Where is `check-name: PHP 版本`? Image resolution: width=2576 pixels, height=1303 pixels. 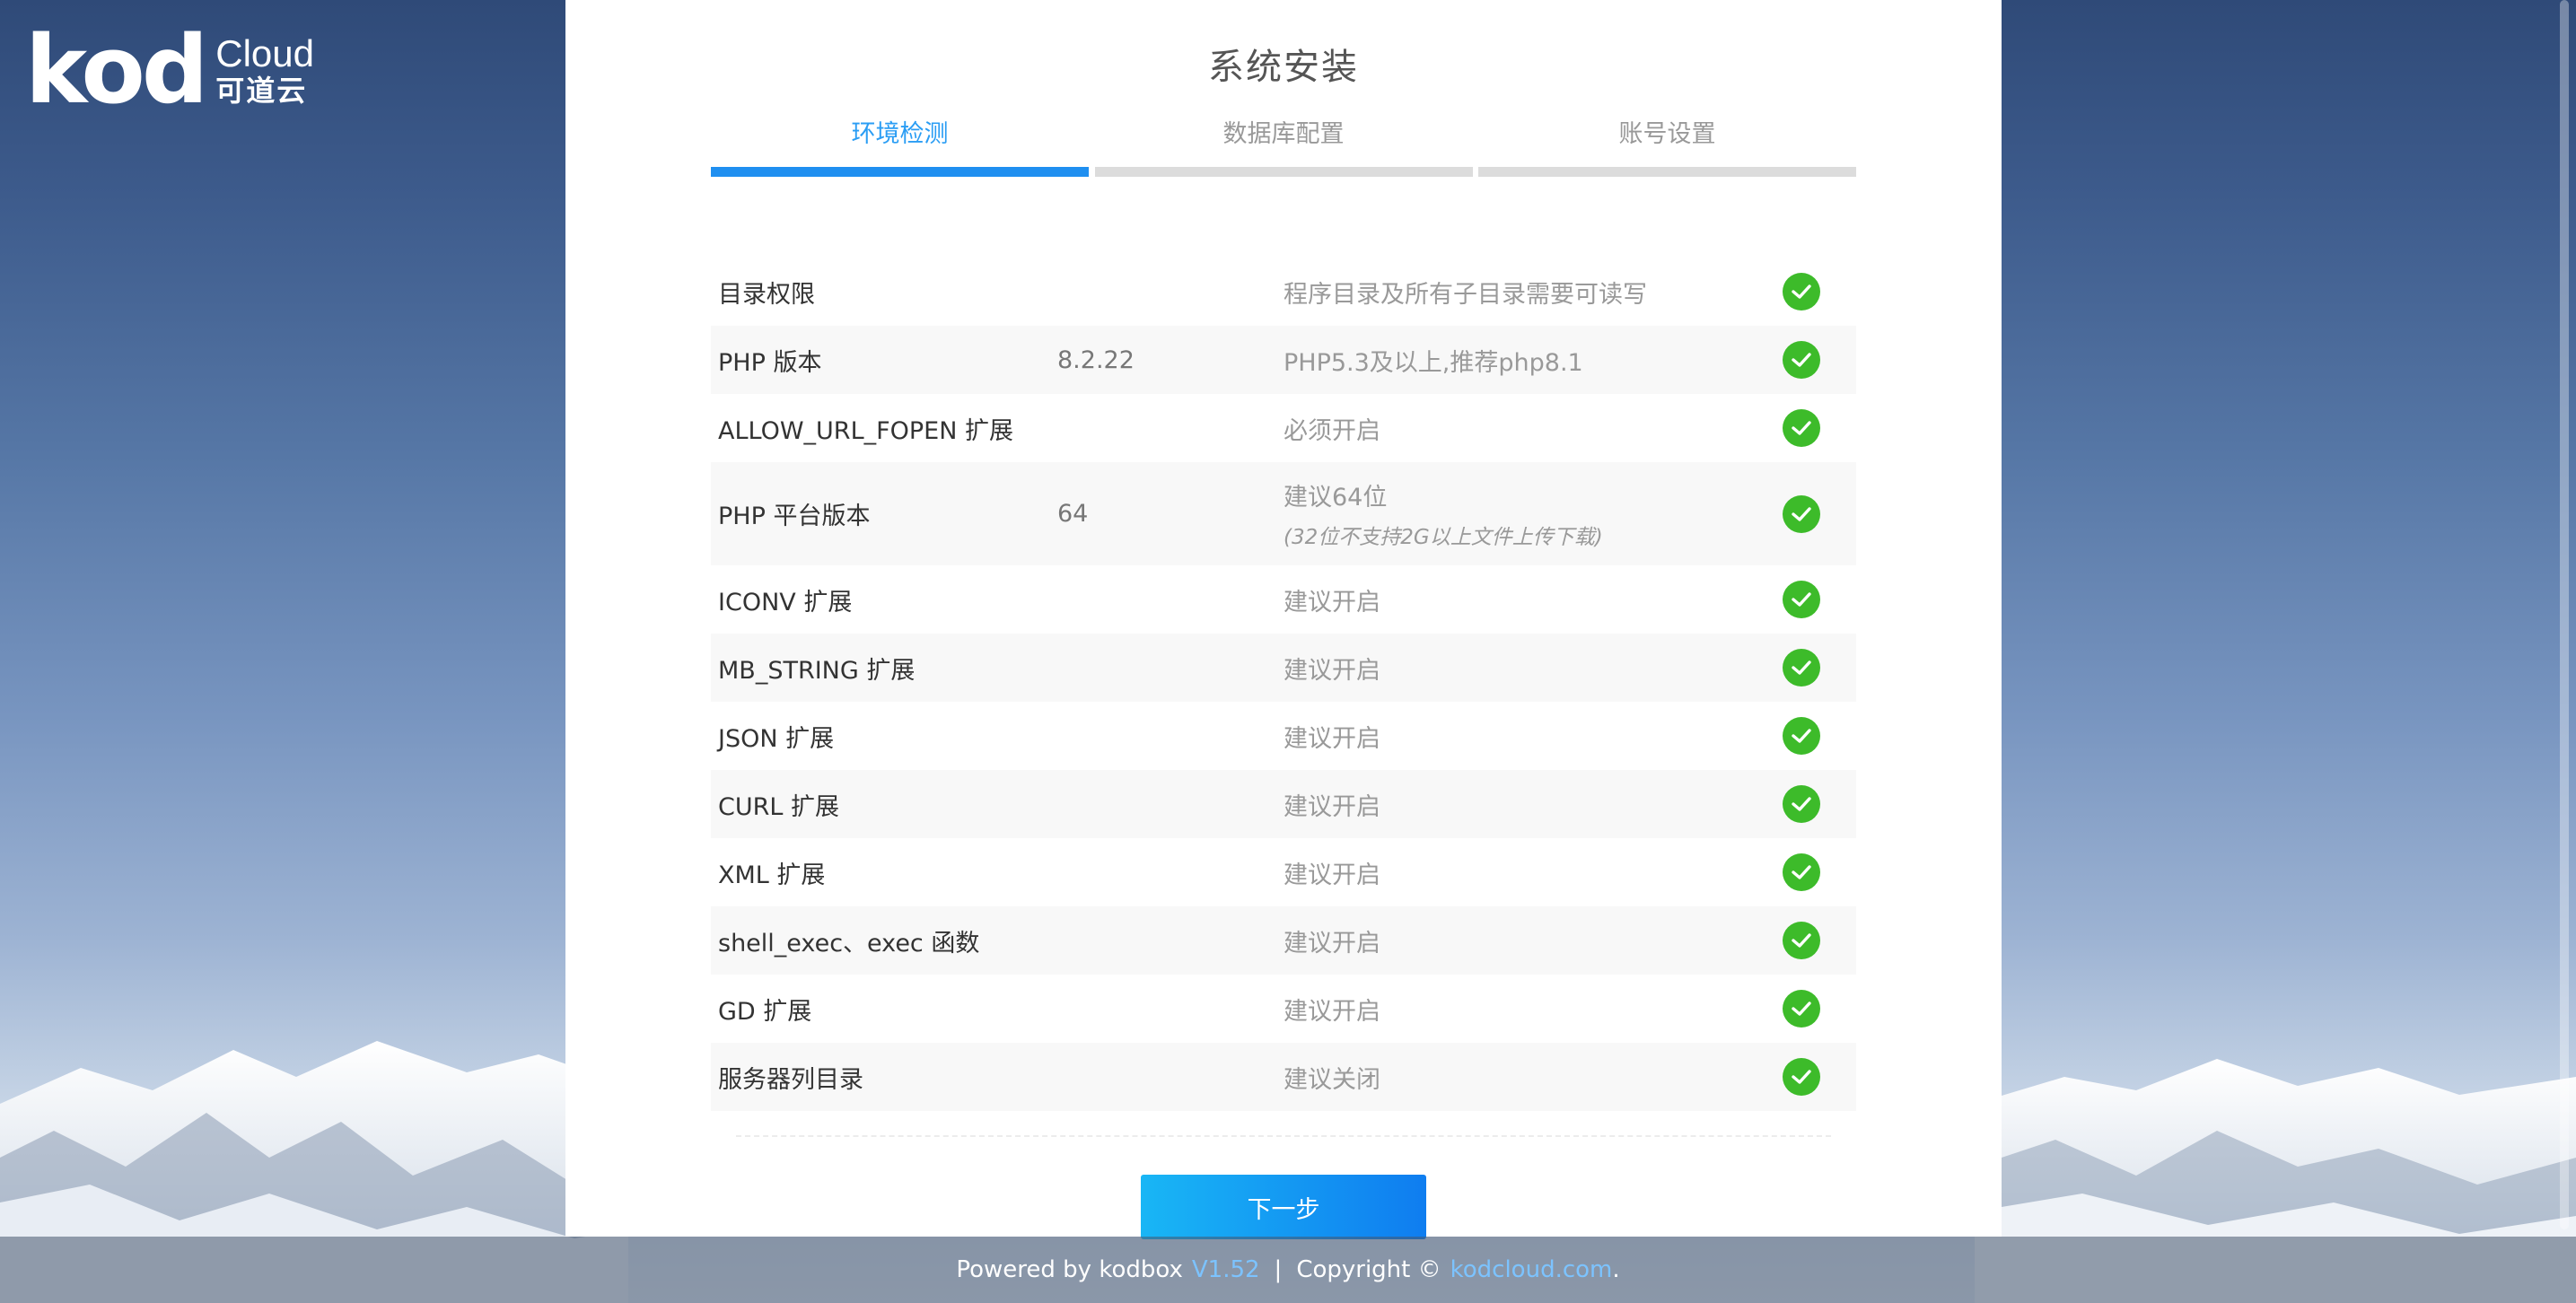
check-name: PHP 版本 is located at coordinates (770, 363).